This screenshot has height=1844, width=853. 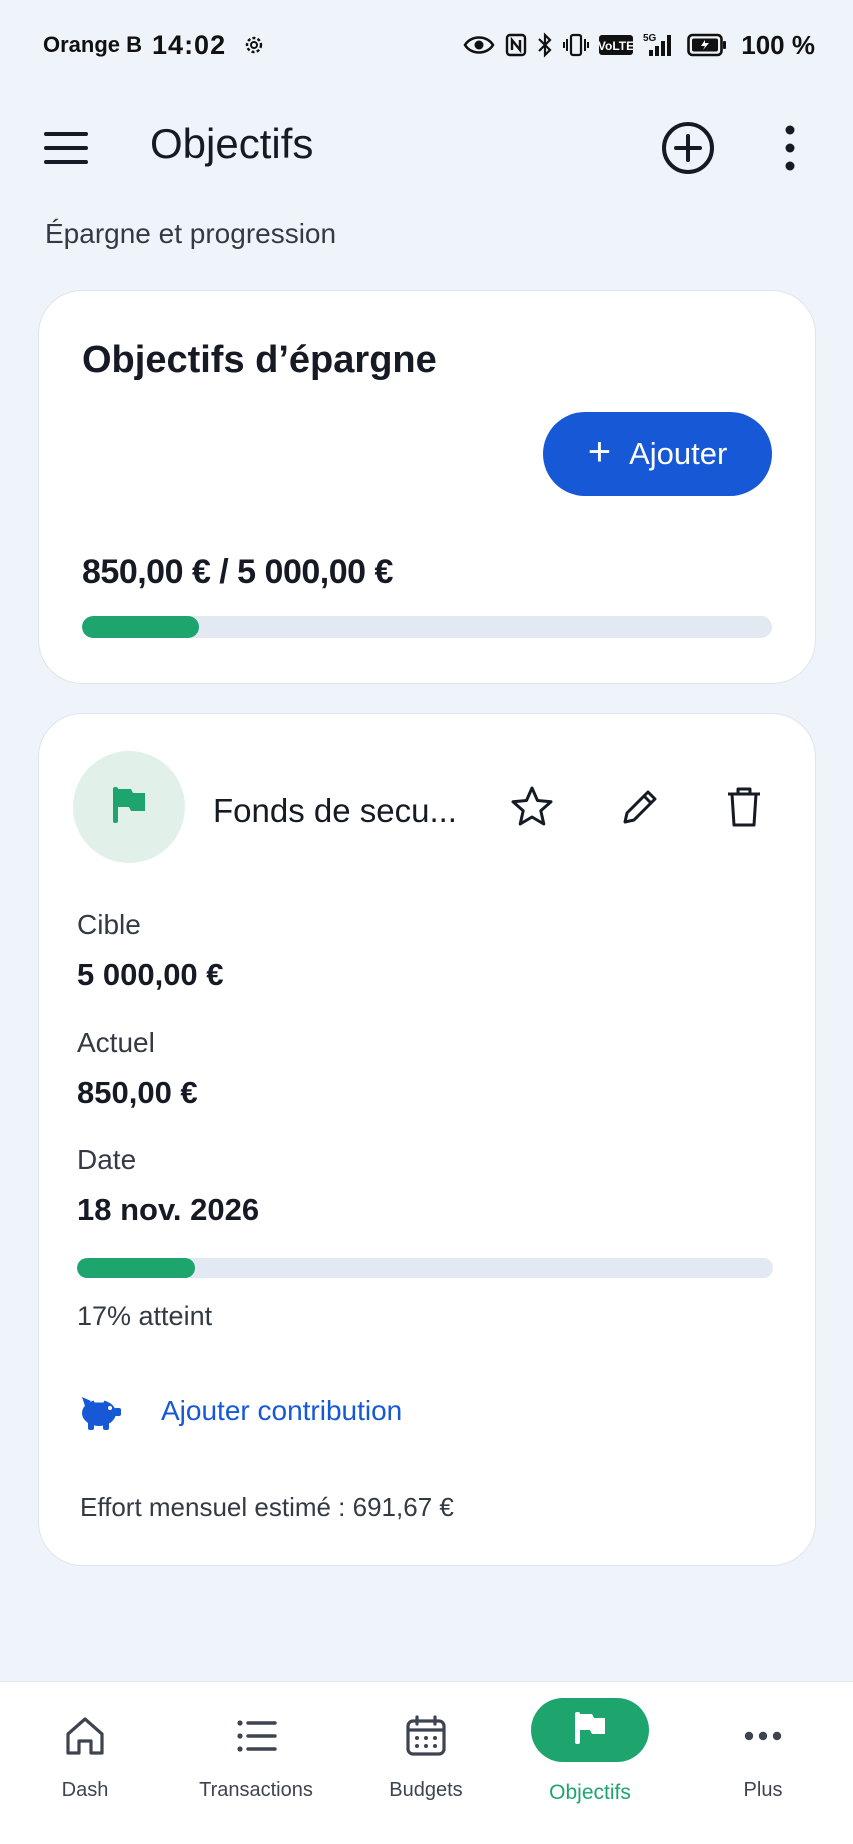 What do you see at coordinates (479, 45) in the screenshot?
I see `eye-icon` at bounding box center [479, 45].